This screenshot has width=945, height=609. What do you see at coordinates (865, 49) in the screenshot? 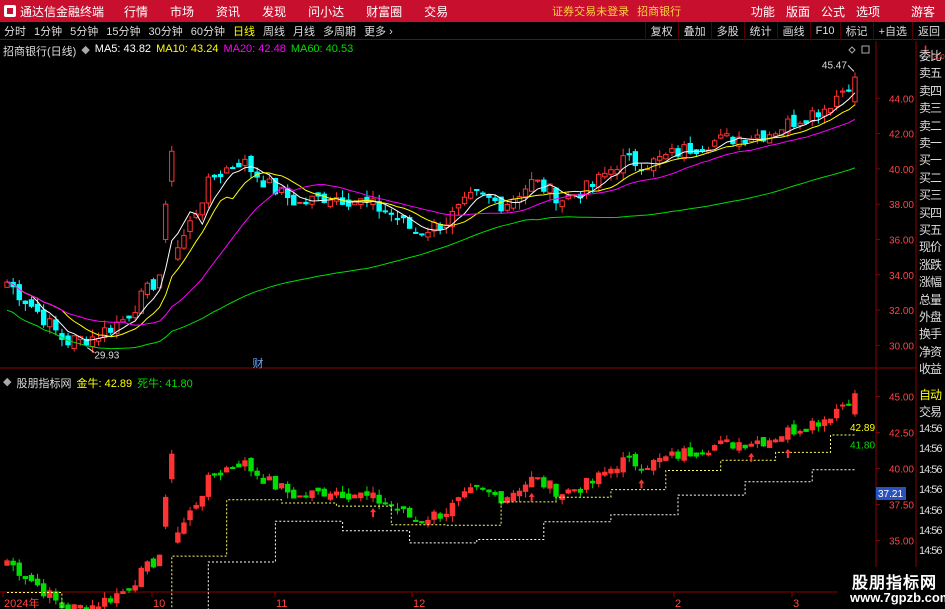
I see `maximize-icon` at bounding box center [865, 49].